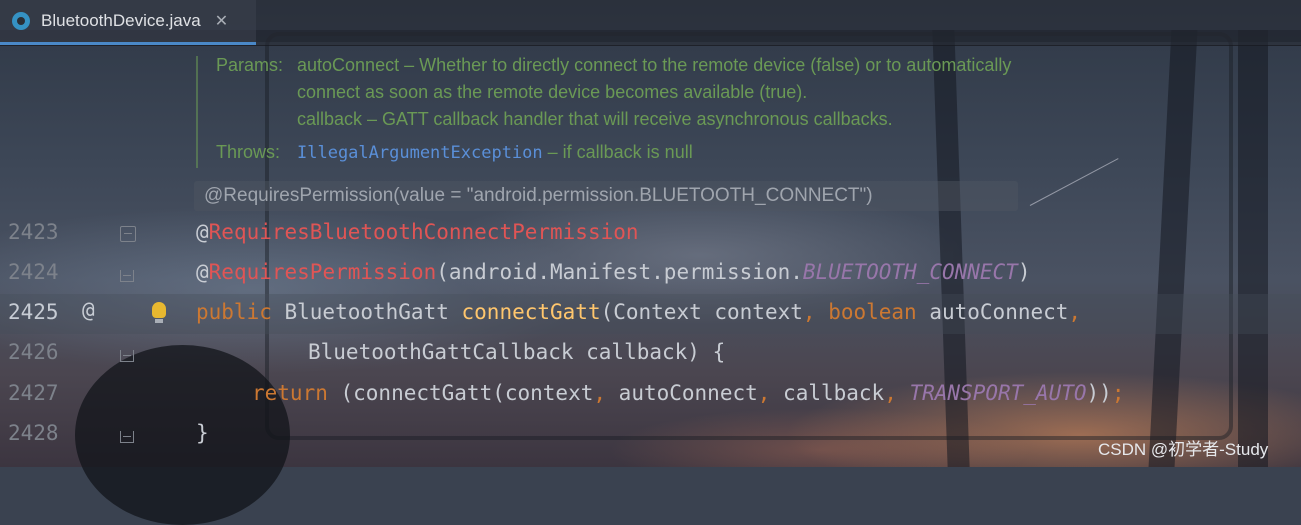 The image size is (1301, 525). I want to click on watermark-text: CSDN @初学者-Study, so click(1183, 449).